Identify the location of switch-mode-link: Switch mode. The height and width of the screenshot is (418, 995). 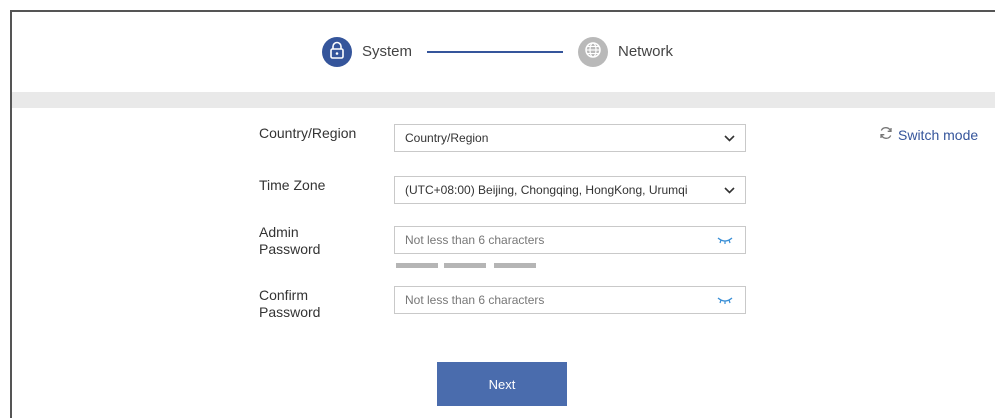
(928, 134).